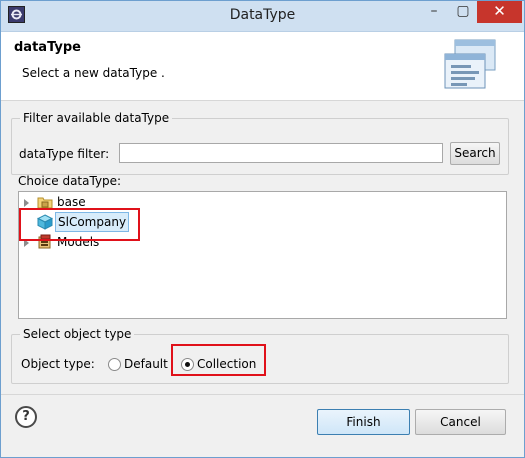  I want to click on minimize-button: –, so click(434, 12).